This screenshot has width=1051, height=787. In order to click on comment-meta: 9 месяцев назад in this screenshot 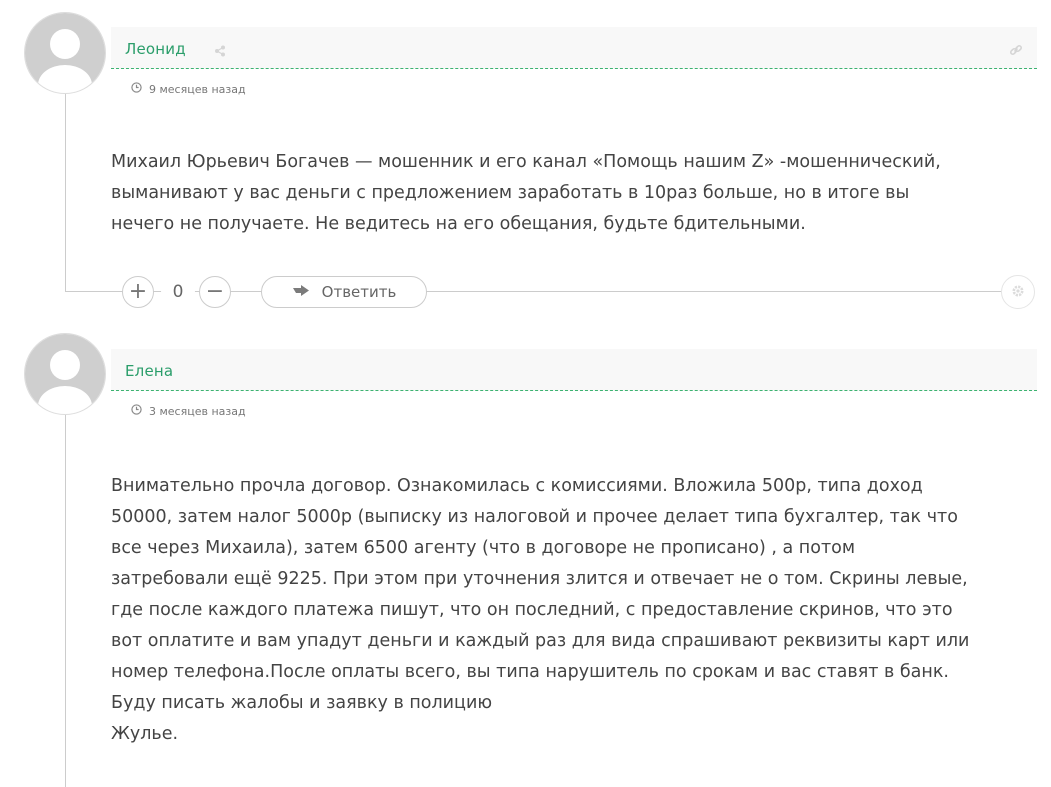, I will do `click(188, 89)`.